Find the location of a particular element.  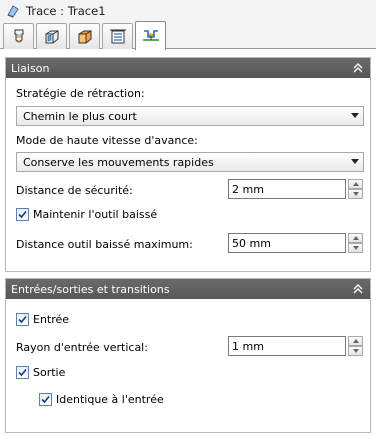

same-as-entry-row: Identique à l'entrée is located at coordinates (101, 399).